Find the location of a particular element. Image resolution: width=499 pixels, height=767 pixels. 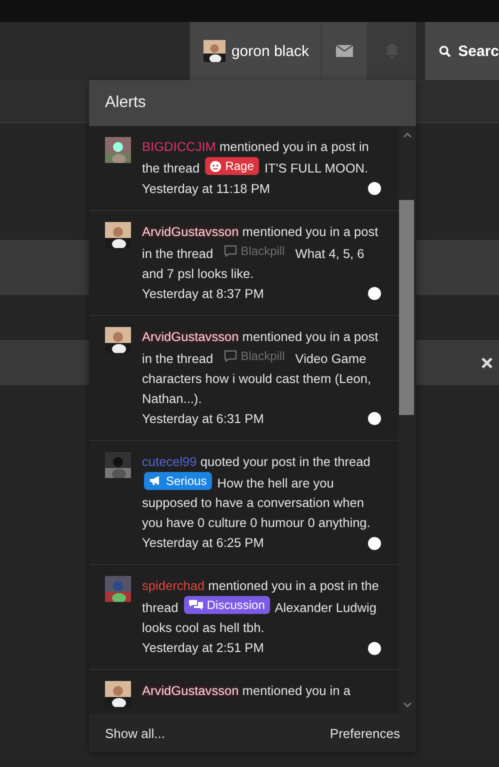

dropdown-title: Alerts is located at coordinates (252, 103).